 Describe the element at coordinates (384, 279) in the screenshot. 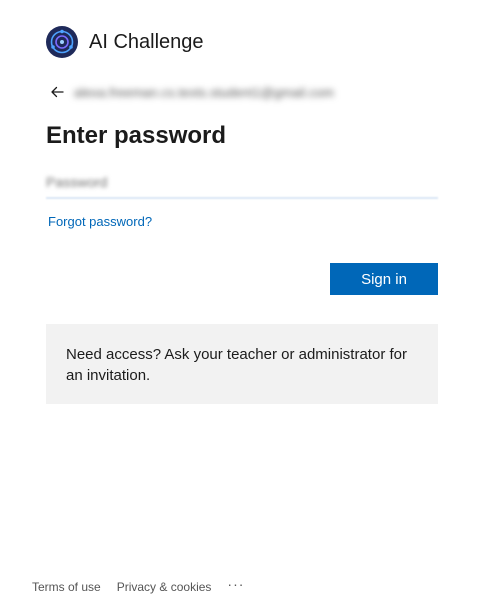

I see `sign-in-button: Sign in` at that location.